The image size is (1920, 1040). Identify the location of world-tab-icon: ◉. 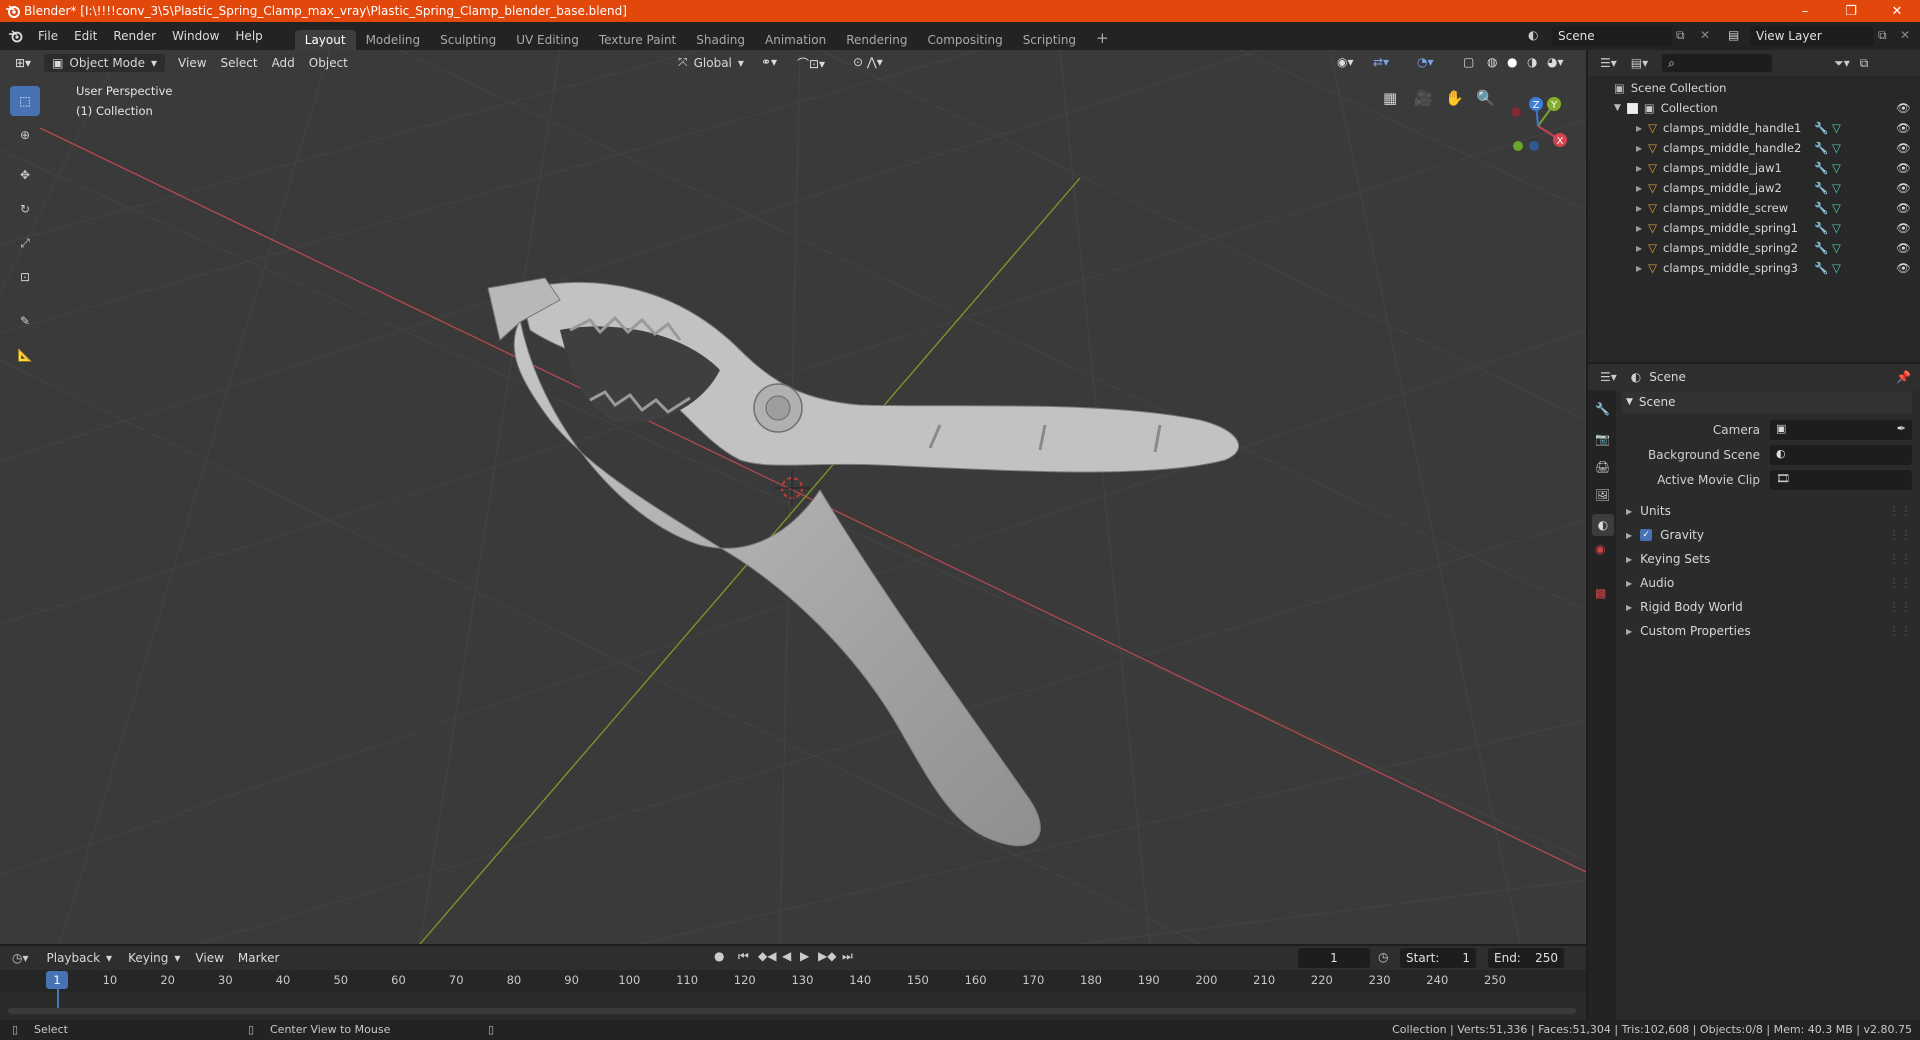
(1600, 549).